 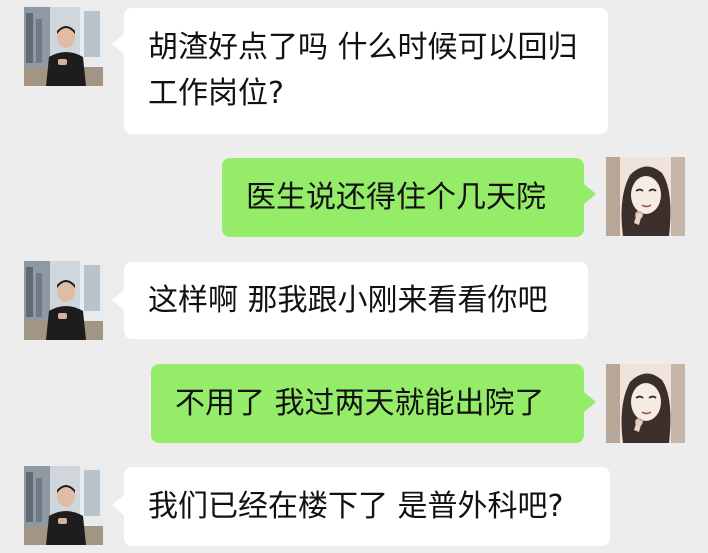 What do you see at coordinates (348, 300) in the screenshot?
I see `message-text: 这样啊 那我跟小刚来看看你吧` at bounding box center [348, 300].